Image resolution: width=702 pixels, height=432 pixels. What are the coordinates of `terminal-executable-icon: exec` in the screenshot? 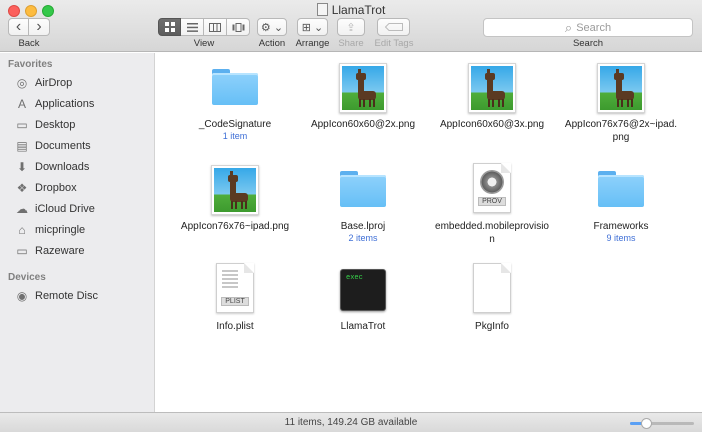 It's located at (363, 290).